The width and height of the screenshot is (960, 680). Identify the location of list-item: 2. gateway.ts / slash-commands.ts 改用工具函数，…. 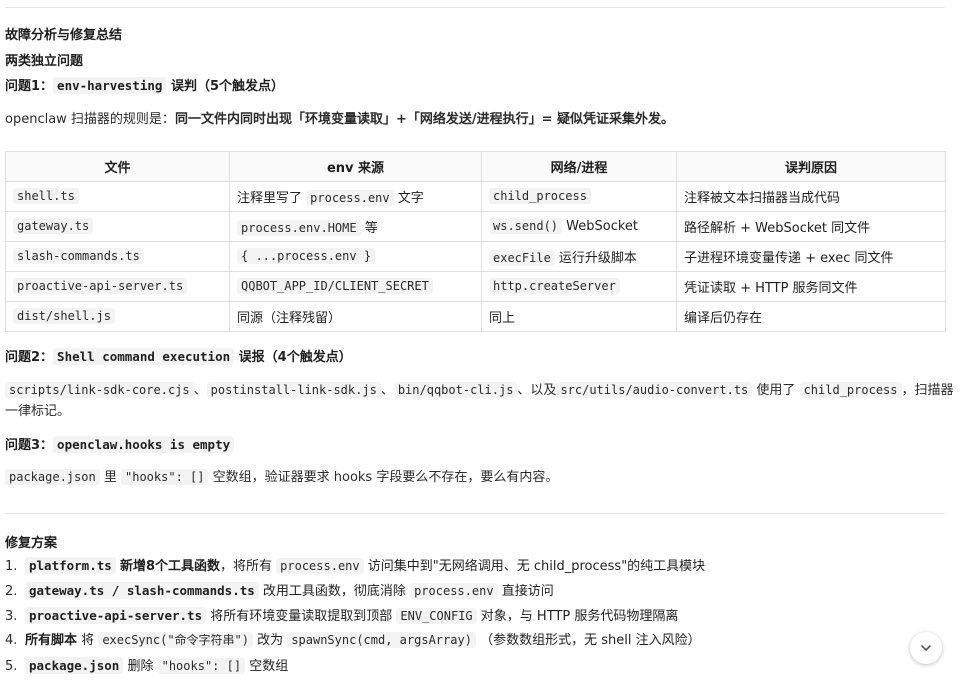
(470, 590).